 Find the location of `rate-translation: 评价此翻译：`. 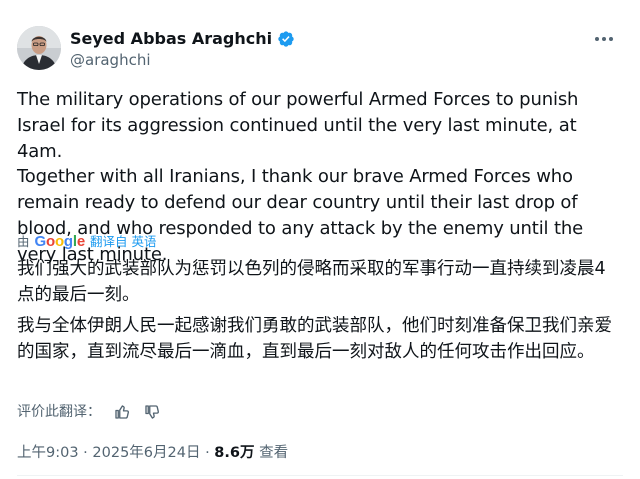

rate-translation: 评价此翻译： is located at coordinates (89, 412).